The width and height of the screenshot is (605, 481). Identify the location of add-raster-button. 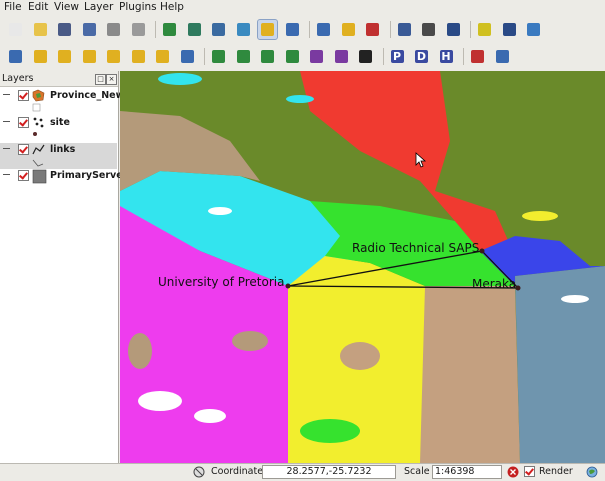
(194, 29).